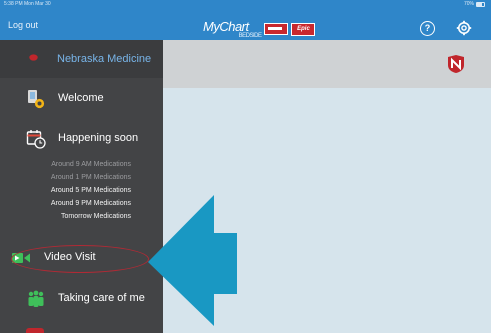 This screenshot has width=491, height=333. I want to click on settings-gear-icon, so click(464, 28).